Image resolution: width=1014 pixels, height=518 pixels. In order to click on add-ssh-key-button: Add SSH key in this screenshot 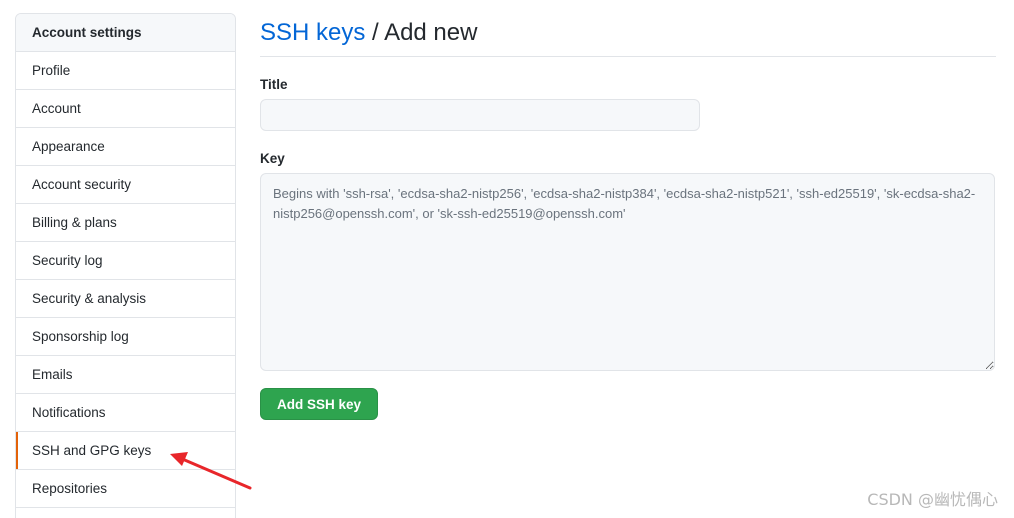, I will do `click(319, 404)`.